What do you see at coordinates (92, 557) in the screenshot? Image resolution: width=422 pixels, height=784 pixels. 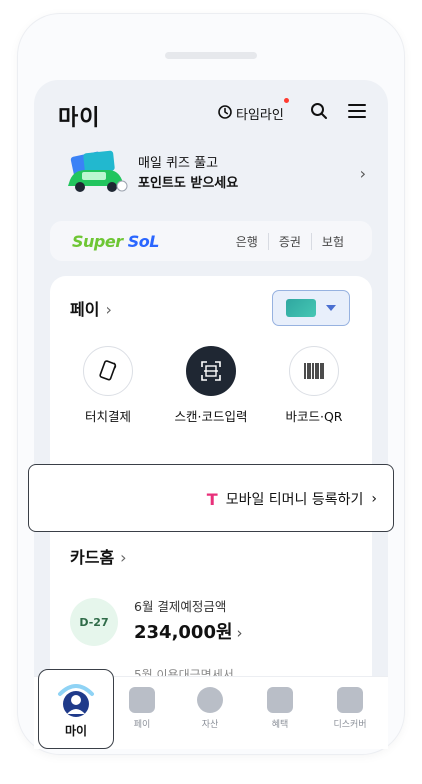 I see `card-home-title: 카드홈` at bounding box center [92, 557].